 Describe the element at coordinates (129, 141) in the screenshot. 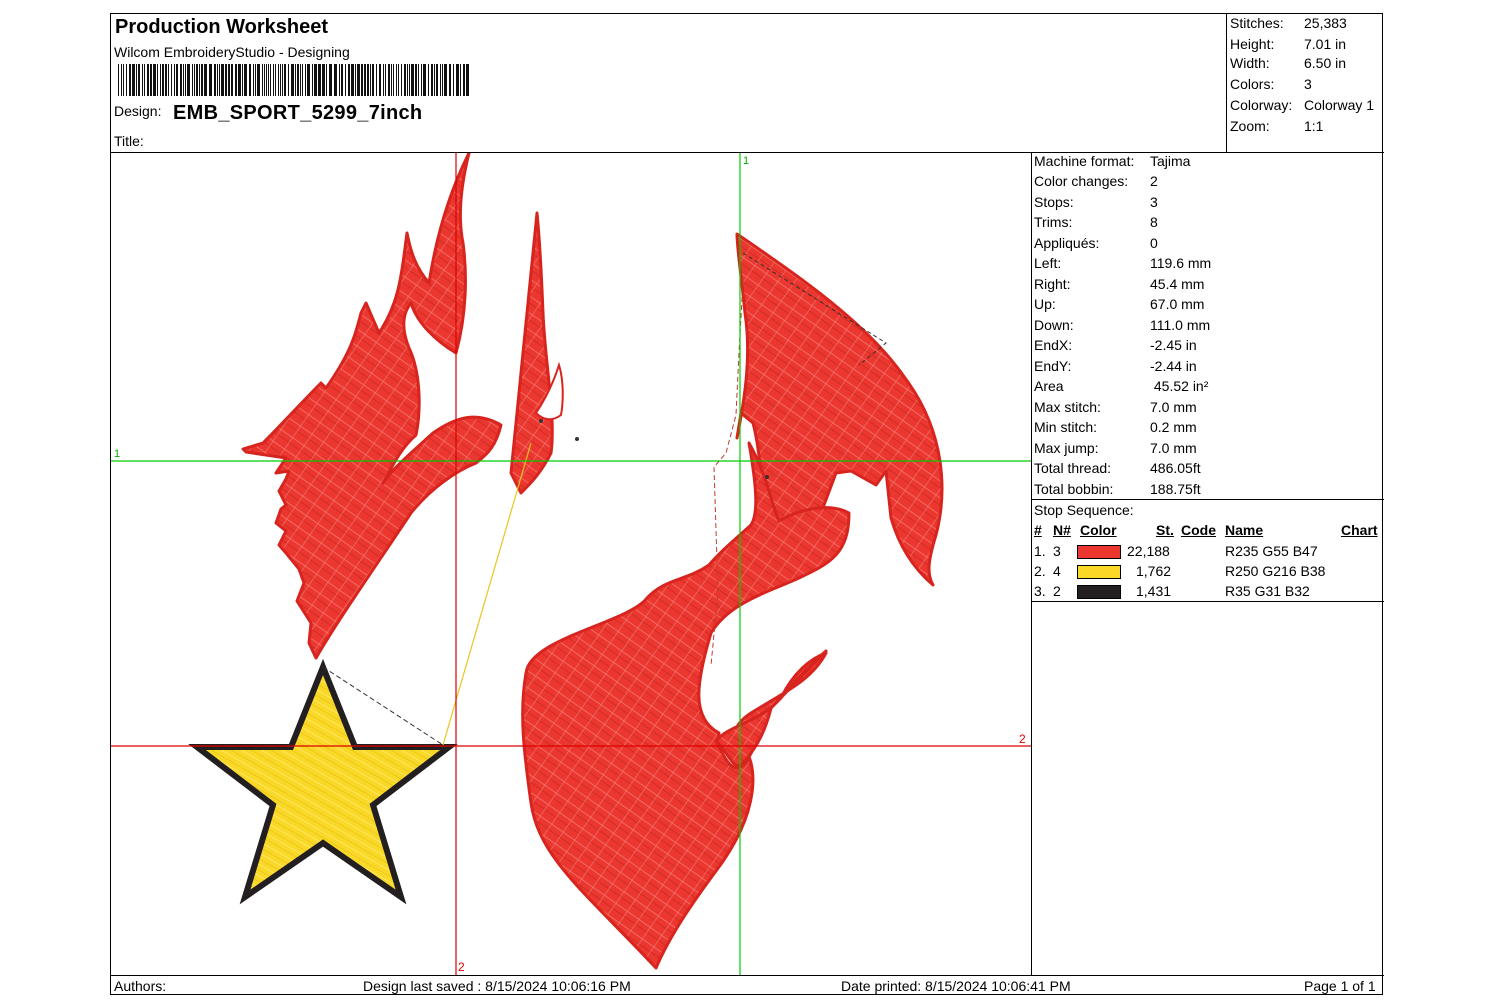

I see `title-label: Title:` at that location.